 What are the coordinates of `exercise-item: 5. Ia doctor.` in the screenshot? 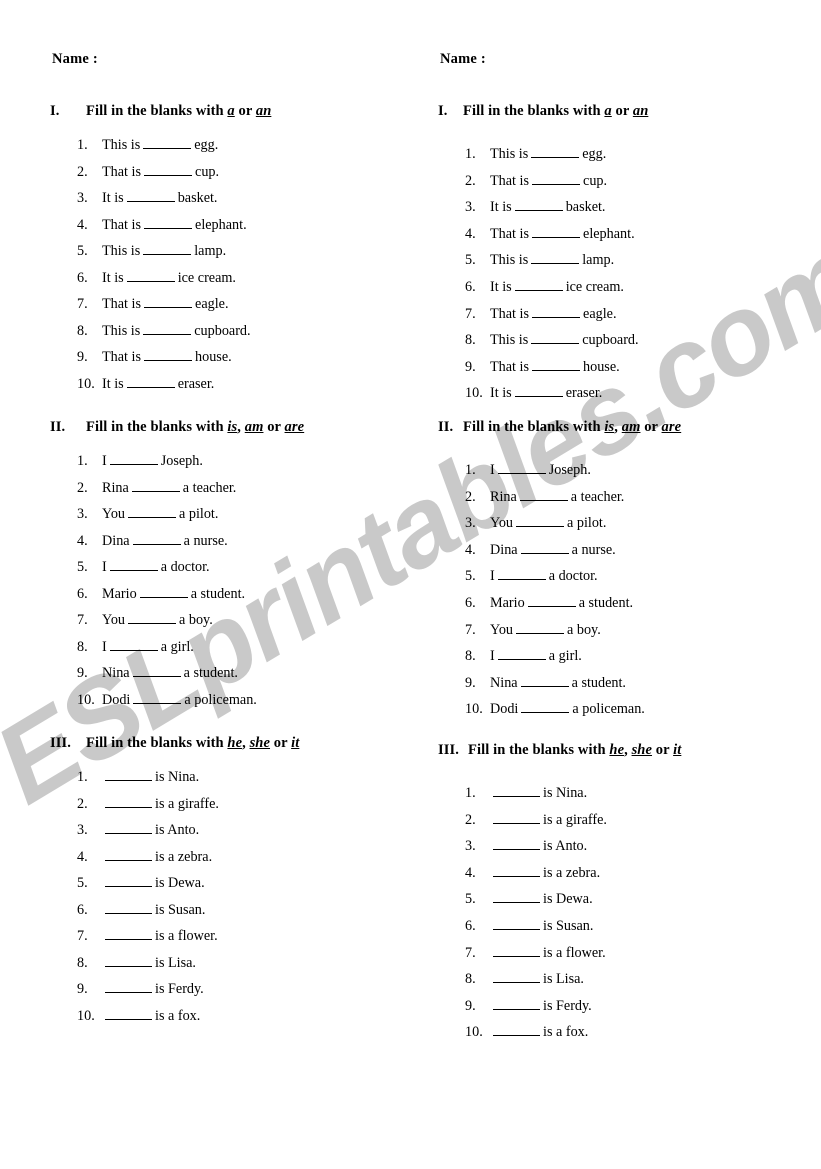 It's located at (636, 576).